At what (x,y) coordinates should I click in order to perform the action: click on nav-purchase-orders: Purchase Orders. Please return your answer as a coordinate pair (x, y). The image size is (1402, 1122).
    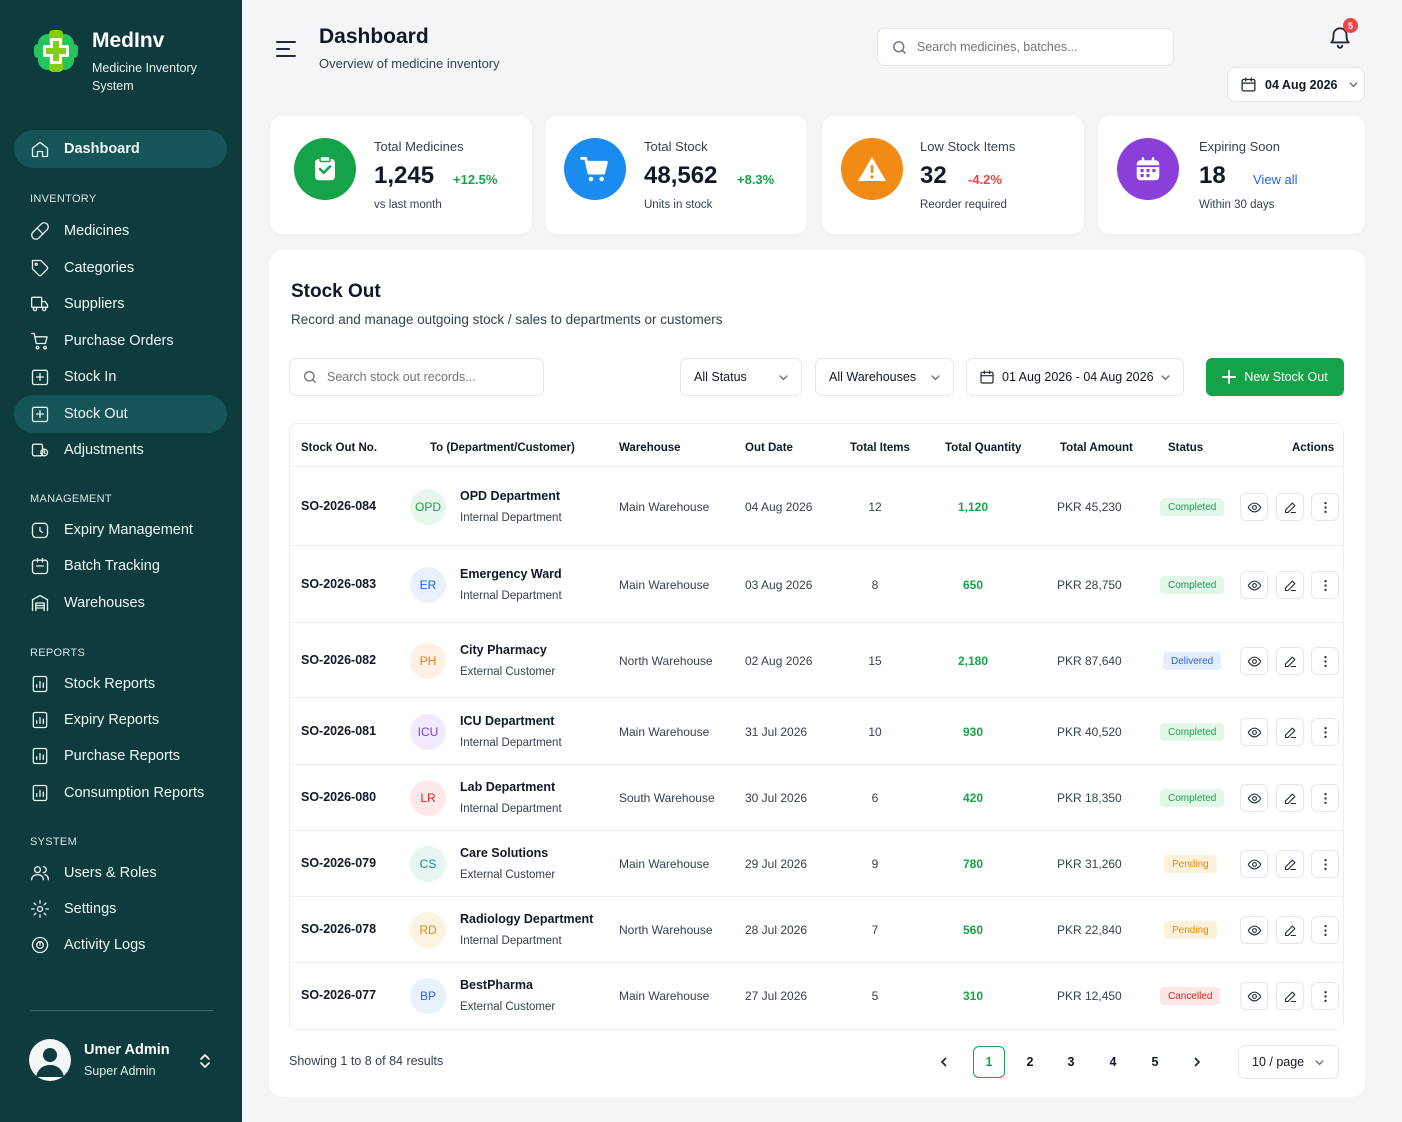
    Looking at the image, I should click on (120, 341).